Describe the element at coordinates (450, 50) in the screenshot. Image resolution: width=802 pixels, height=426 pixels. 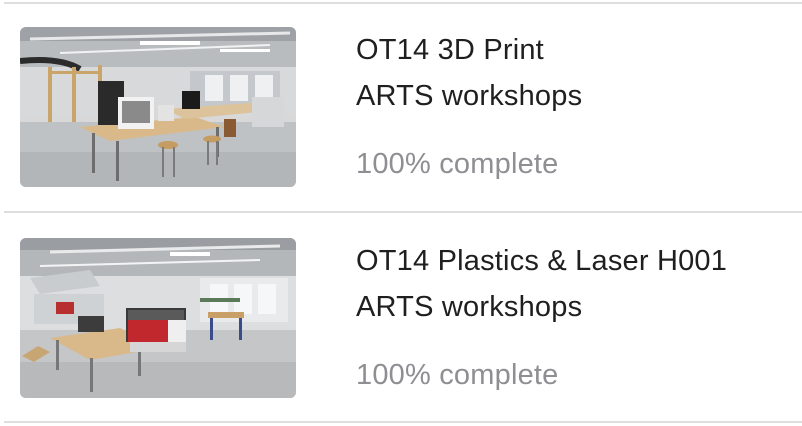
I see `workshop-title: OT14 3D Print` at that location.